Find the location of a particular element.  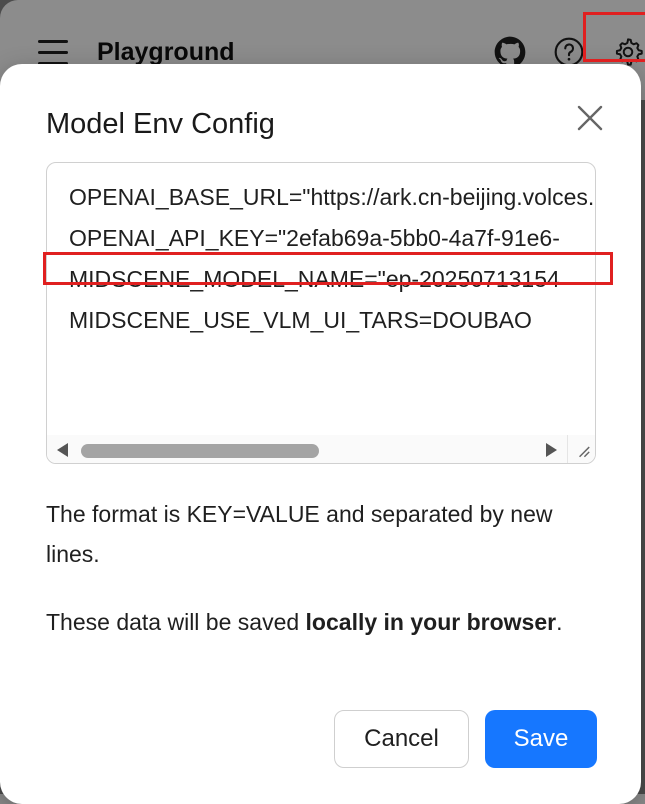

scroll-left-arrow-icon is located at coordinates (63, 450).